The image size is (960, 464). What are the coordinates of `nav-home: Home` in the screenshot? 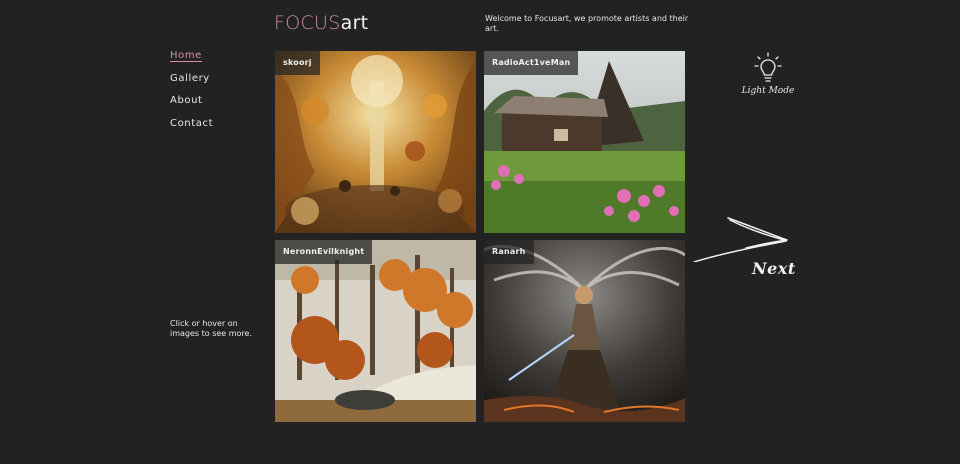 It's located at (191, 61).